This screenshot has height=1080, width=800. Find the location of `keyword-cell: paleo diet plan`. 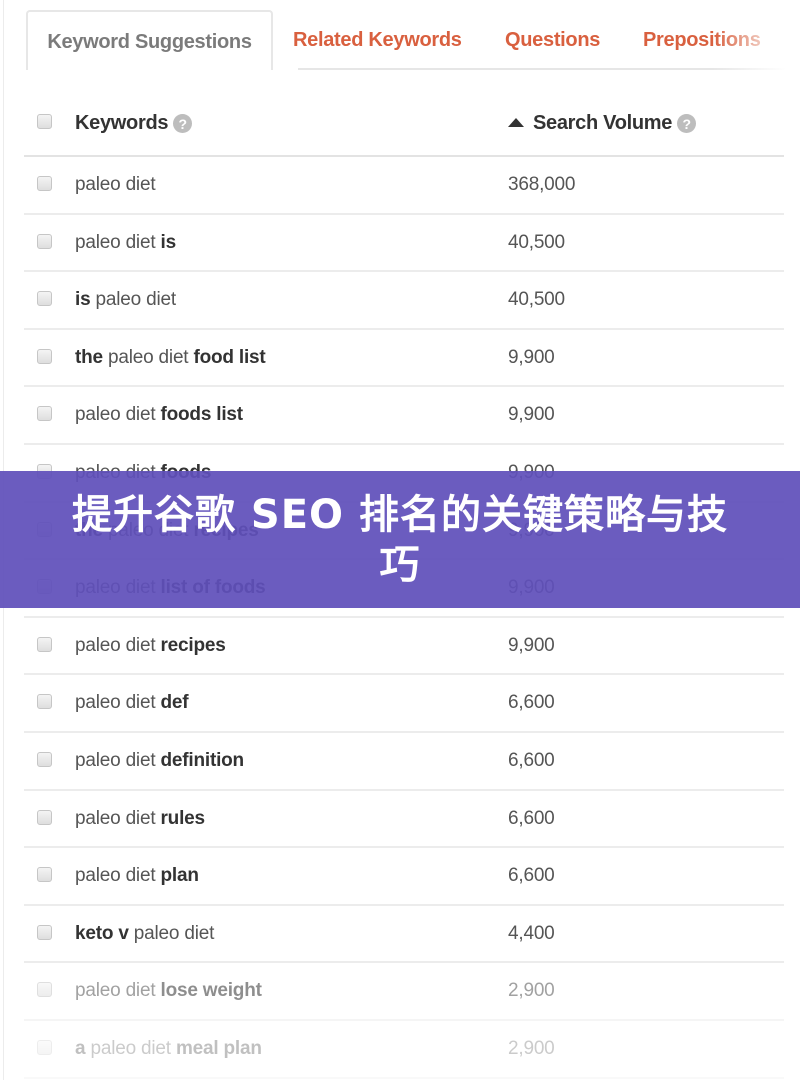

keyword-cell: paleo diet plan is located at coordinates (137, 876).